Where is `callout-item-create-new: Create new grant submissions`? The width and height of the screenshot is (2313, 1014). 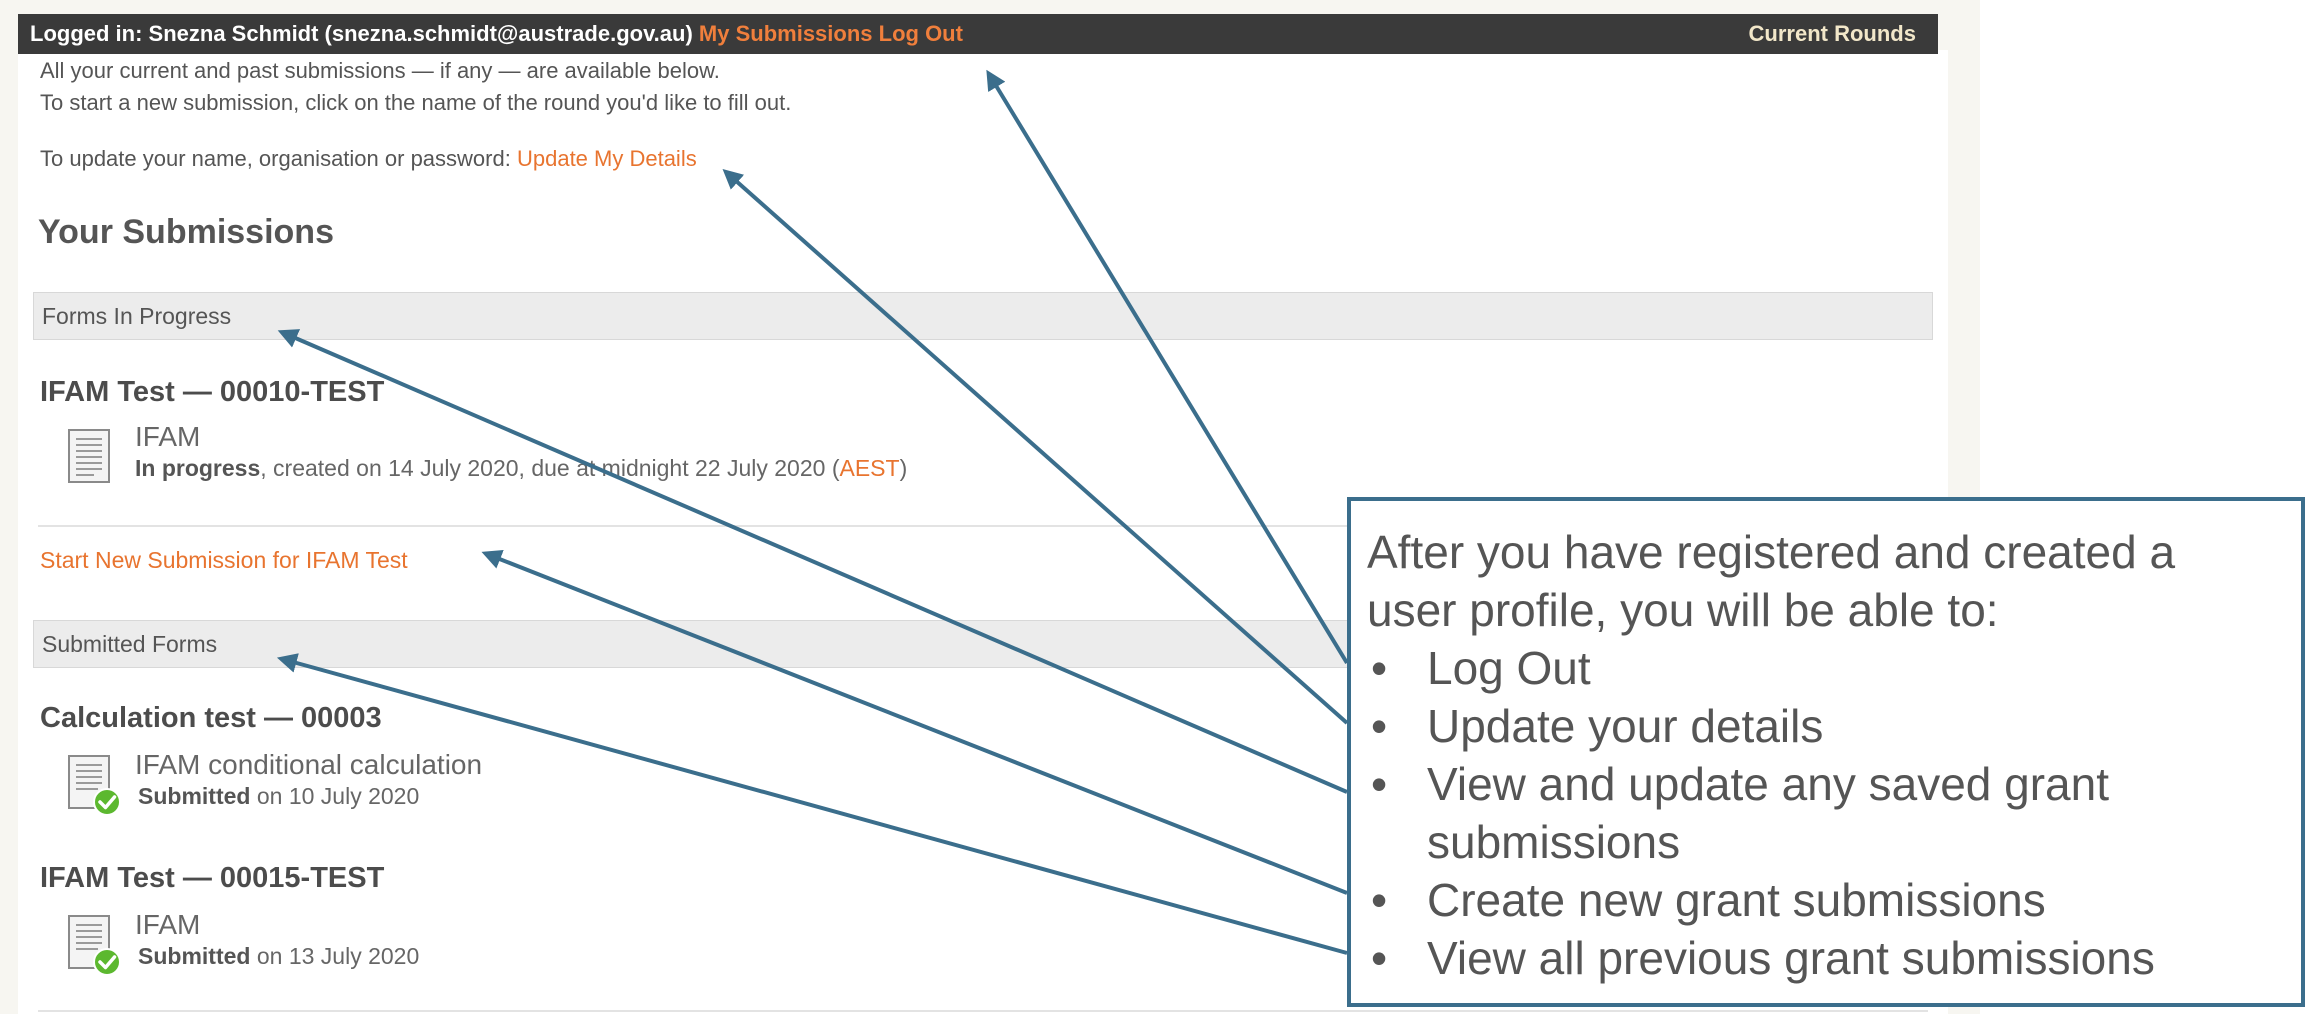
callout-item-create-new: Create new grant submissions is located at coordinates (1817, 900).